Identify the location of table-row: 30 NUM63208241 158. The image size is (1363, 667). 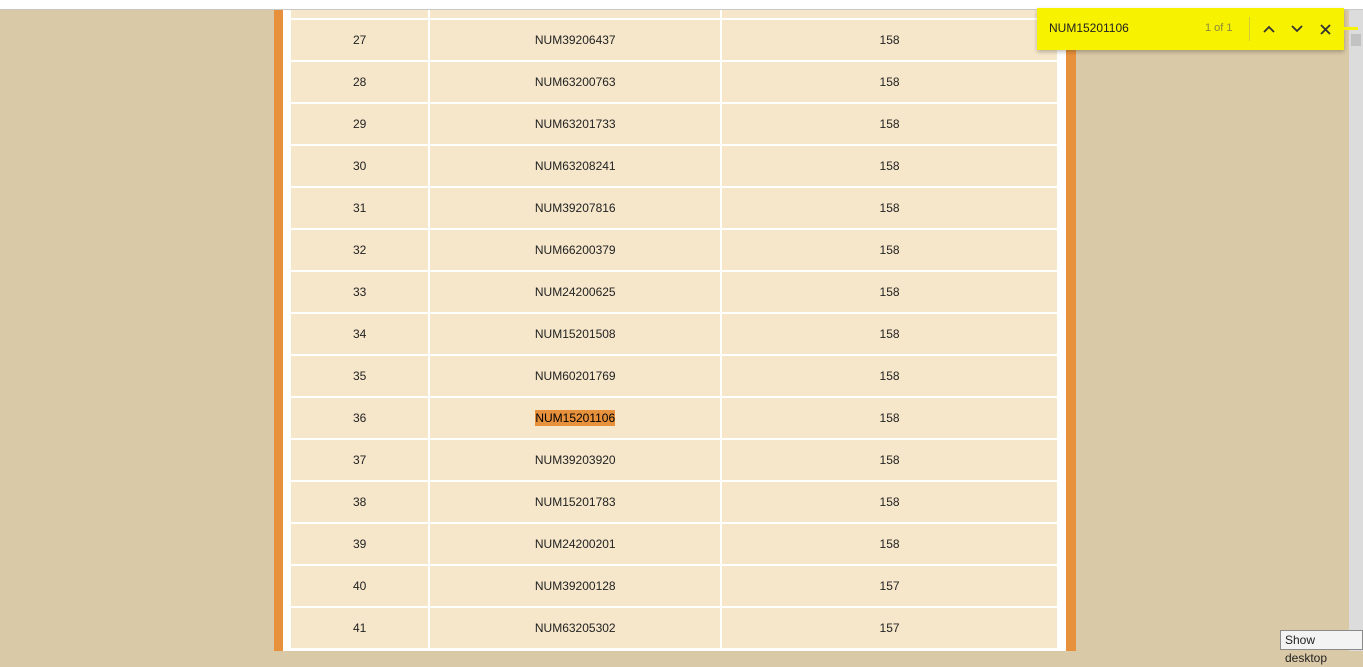
(674, 167).